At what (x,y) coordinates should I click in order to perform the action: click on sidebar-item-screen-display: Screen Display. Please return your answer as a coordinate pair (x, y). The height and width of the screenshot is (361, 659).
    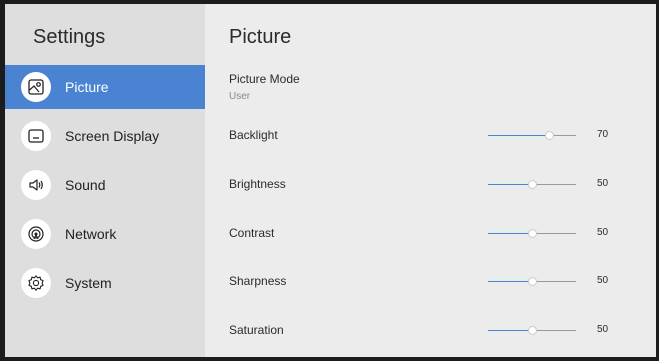
    Looking at the image, I should click on (105, 136).